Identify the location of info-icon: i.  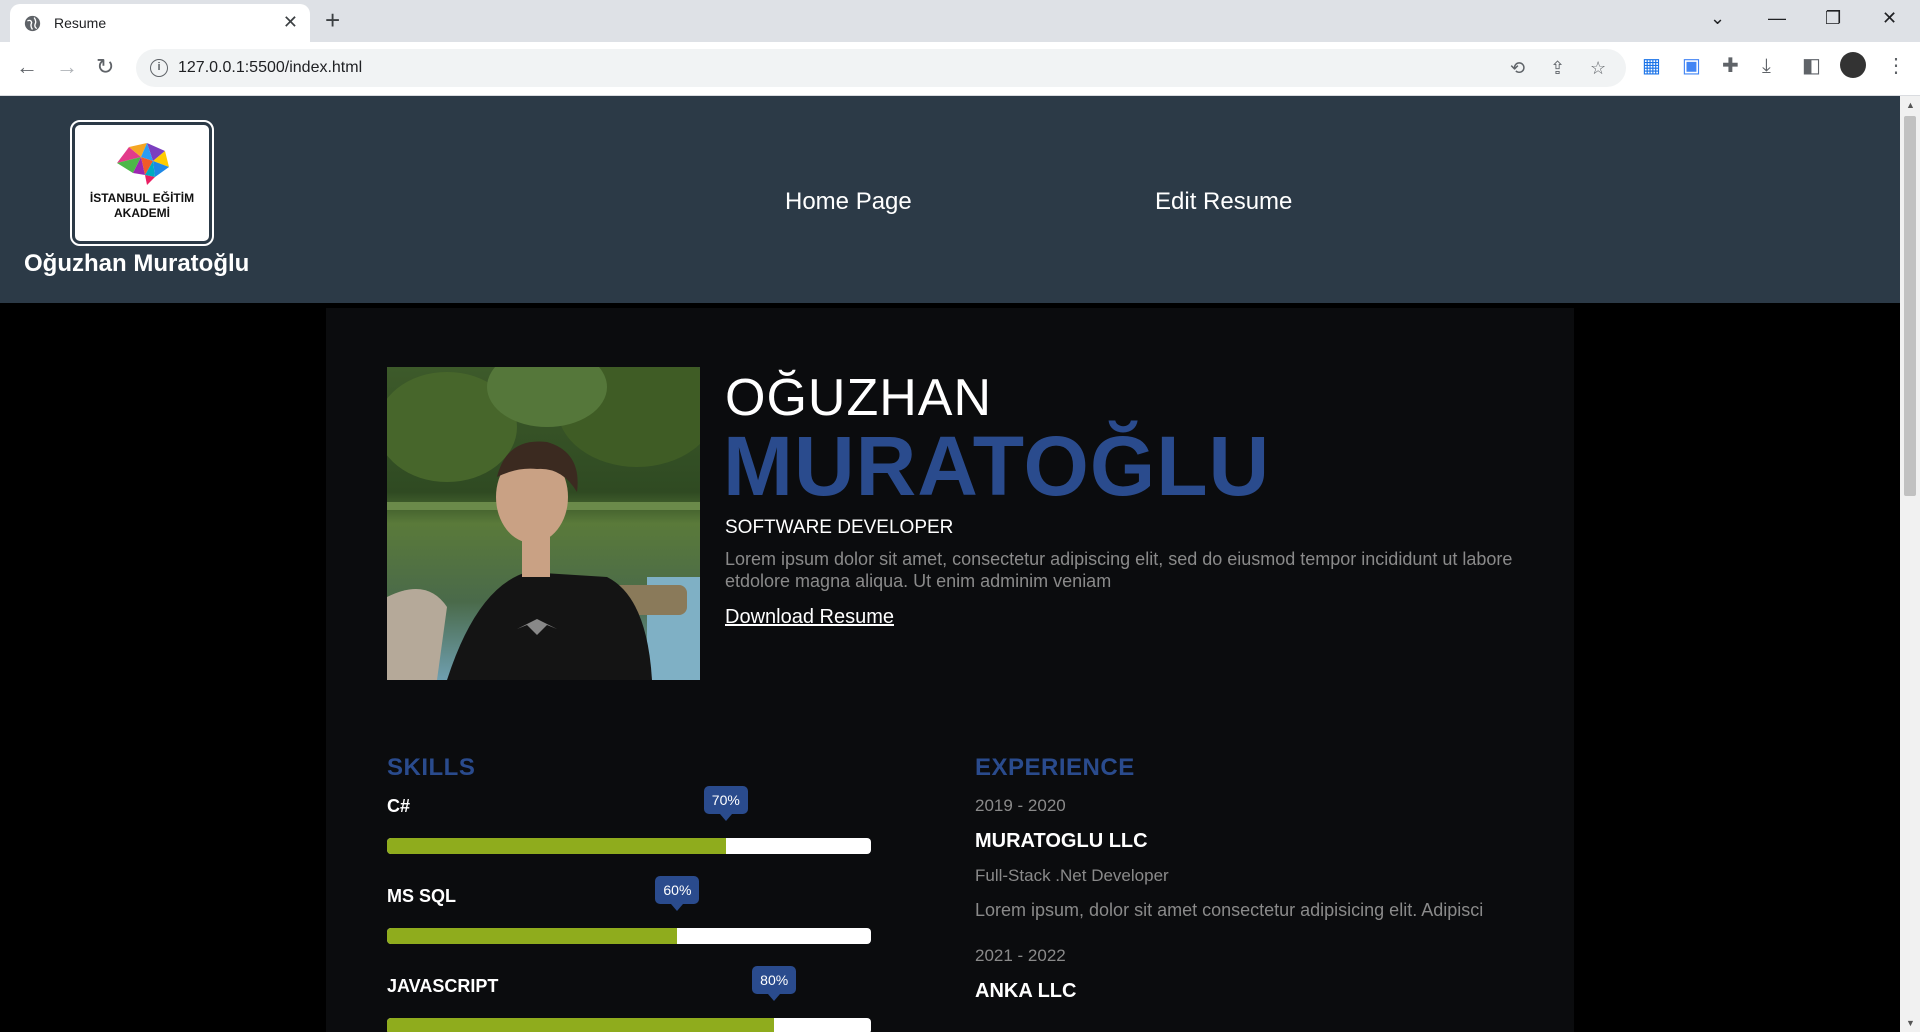
(159, 68).